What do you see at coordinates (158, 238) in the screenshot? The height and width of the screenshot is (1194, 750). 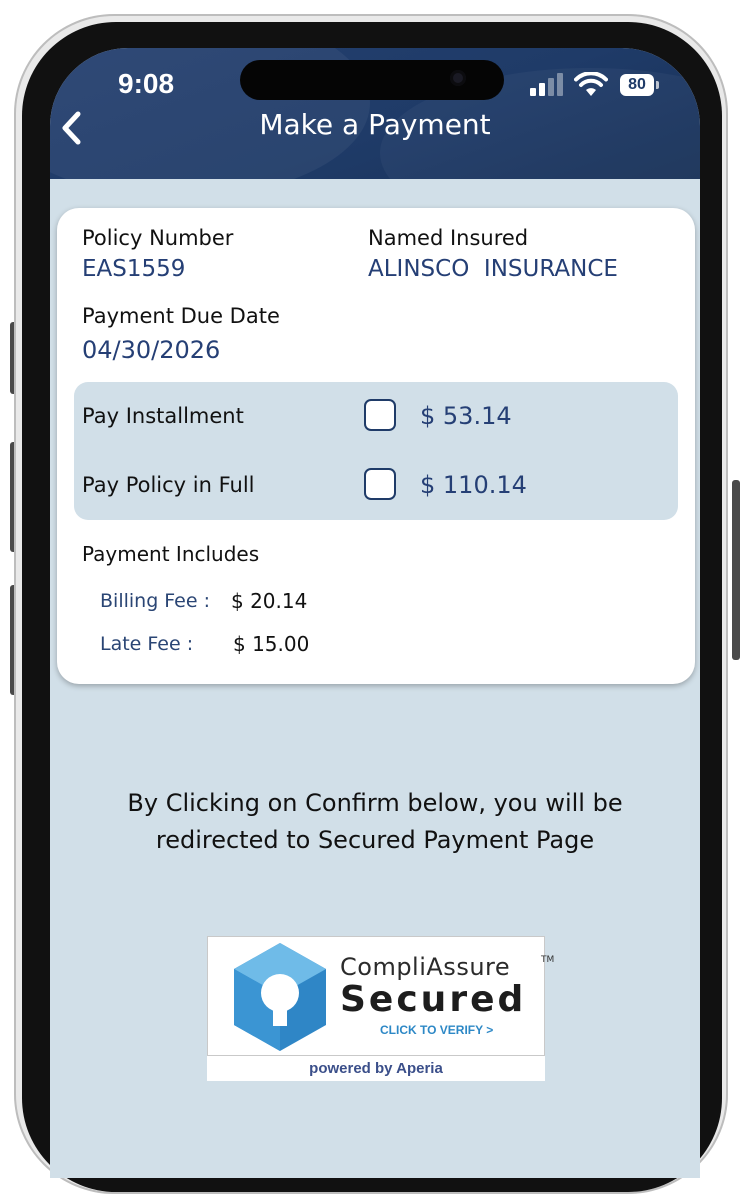 I see `policy-number-label: Policy Number` at bounding box center [158, 238].